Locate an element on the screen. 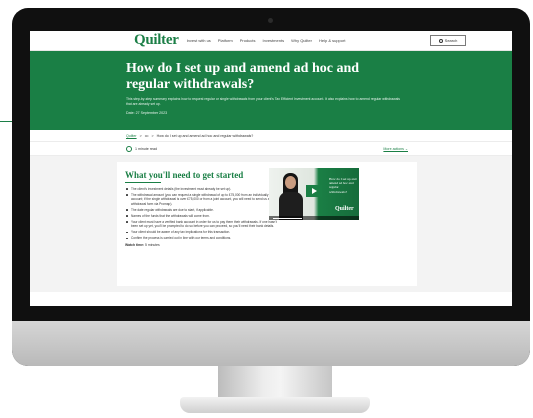 The image size is (533, 418). monitor-chin is located at coordinates (271, 343).